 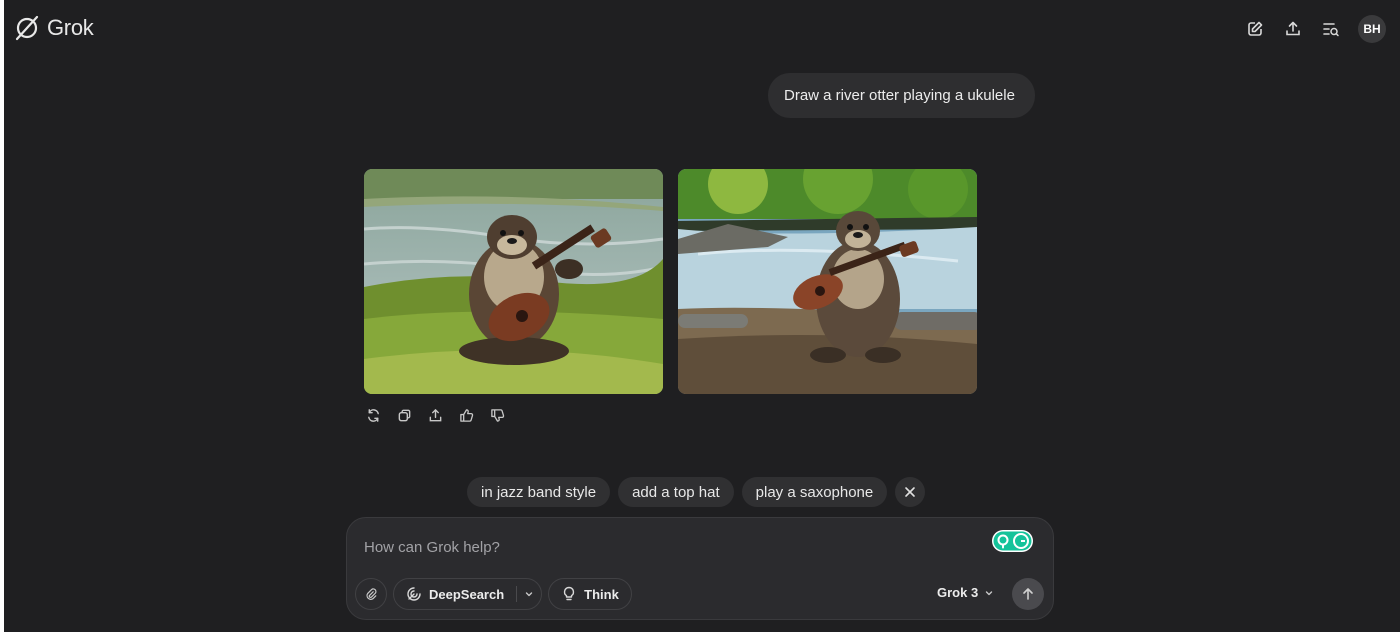 I want to click on edit-icon, so click(x=1255, y=28).